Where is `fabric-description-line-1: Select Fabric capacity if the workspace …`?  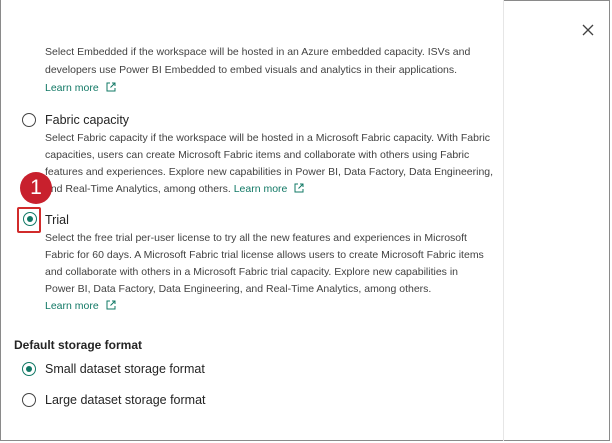
fabric-description-line-1: Select Fabric capacity if the workspace … is located at coordinates (268, 138).